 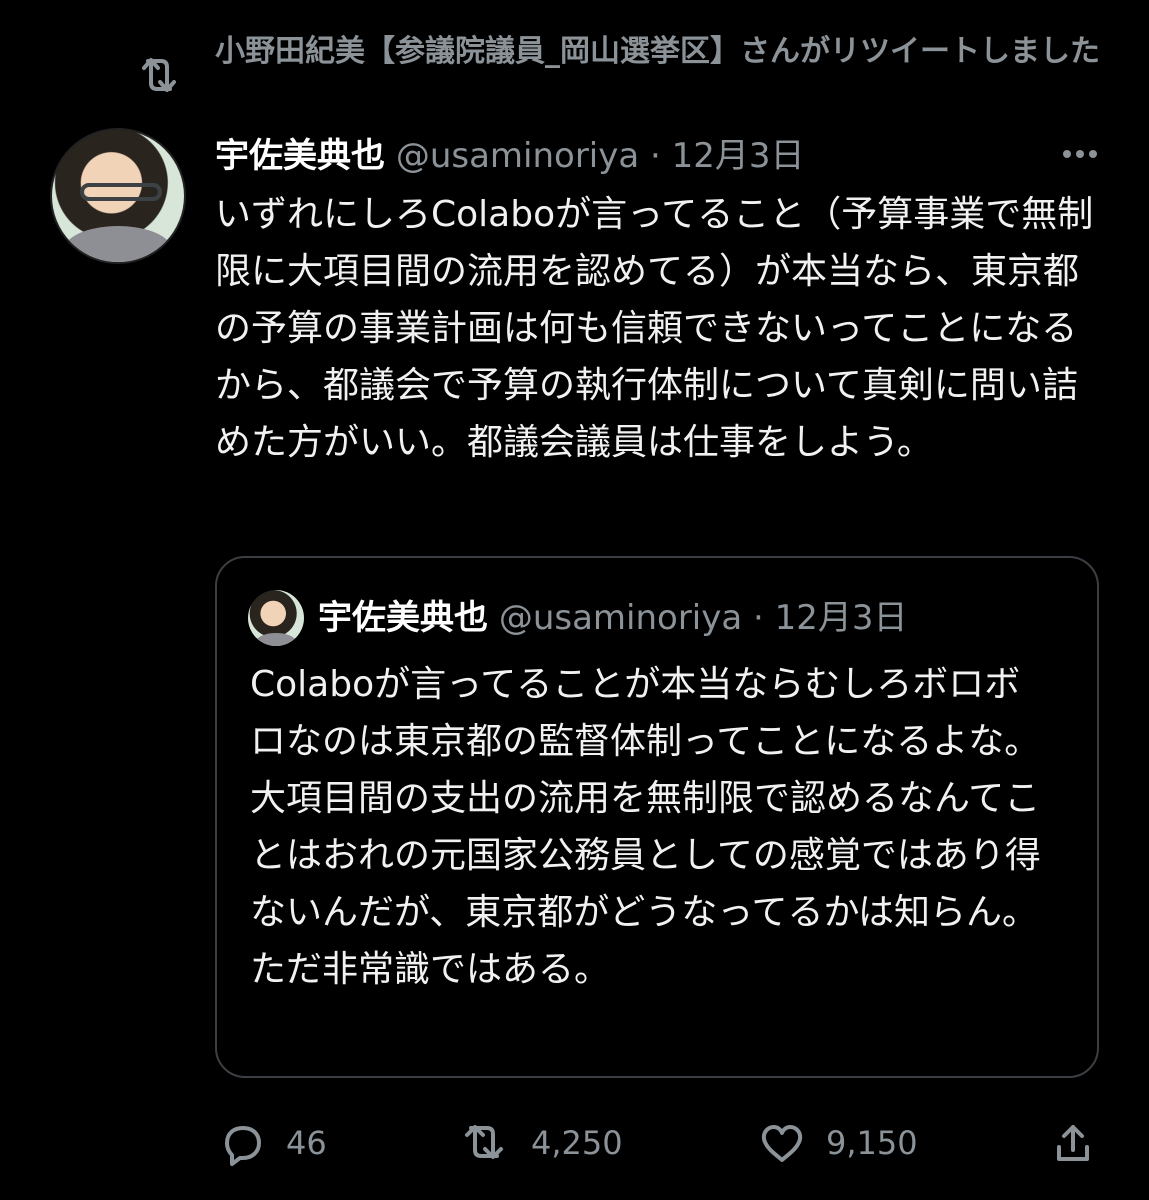 What do you see at coordinates (782, 1143) in the screenshot?
I see `heart-icon` at bounding box center [782, 1143].